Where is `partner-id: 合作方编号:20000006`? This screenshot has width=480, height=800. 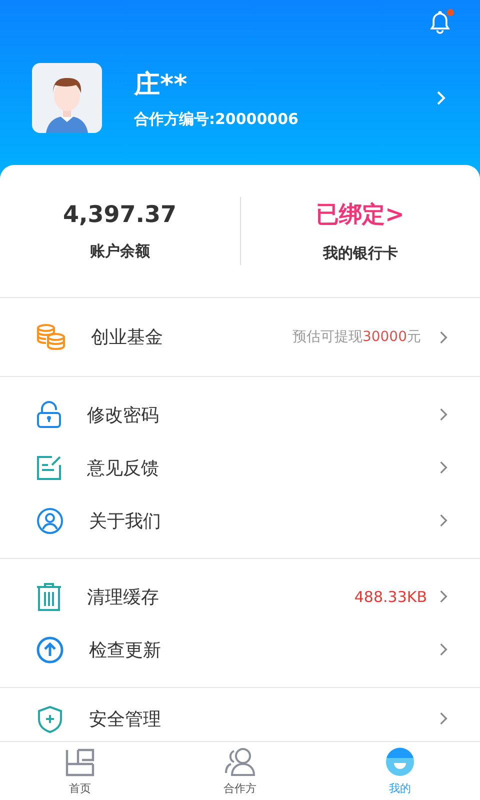 partner-id: 合作方编号:20000006 is located at coordinates (217, 119).